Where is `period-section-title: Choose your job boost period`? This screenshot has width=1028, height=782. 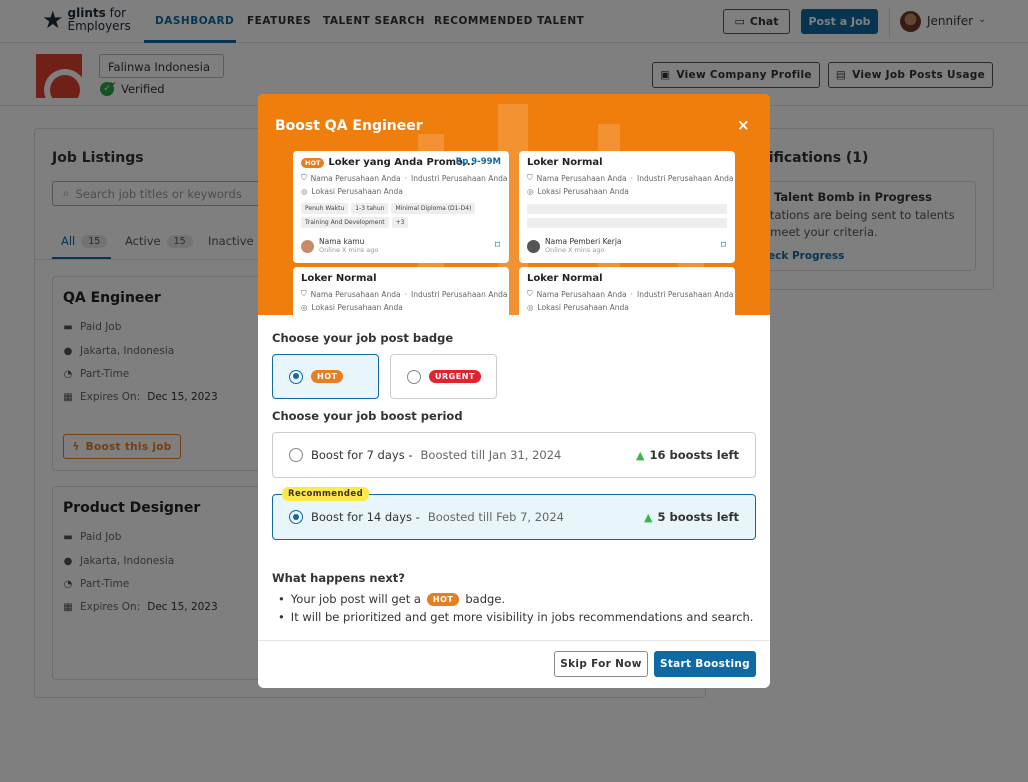
period-section-title: Choose your job boost period is located at coordinates (367, 416).